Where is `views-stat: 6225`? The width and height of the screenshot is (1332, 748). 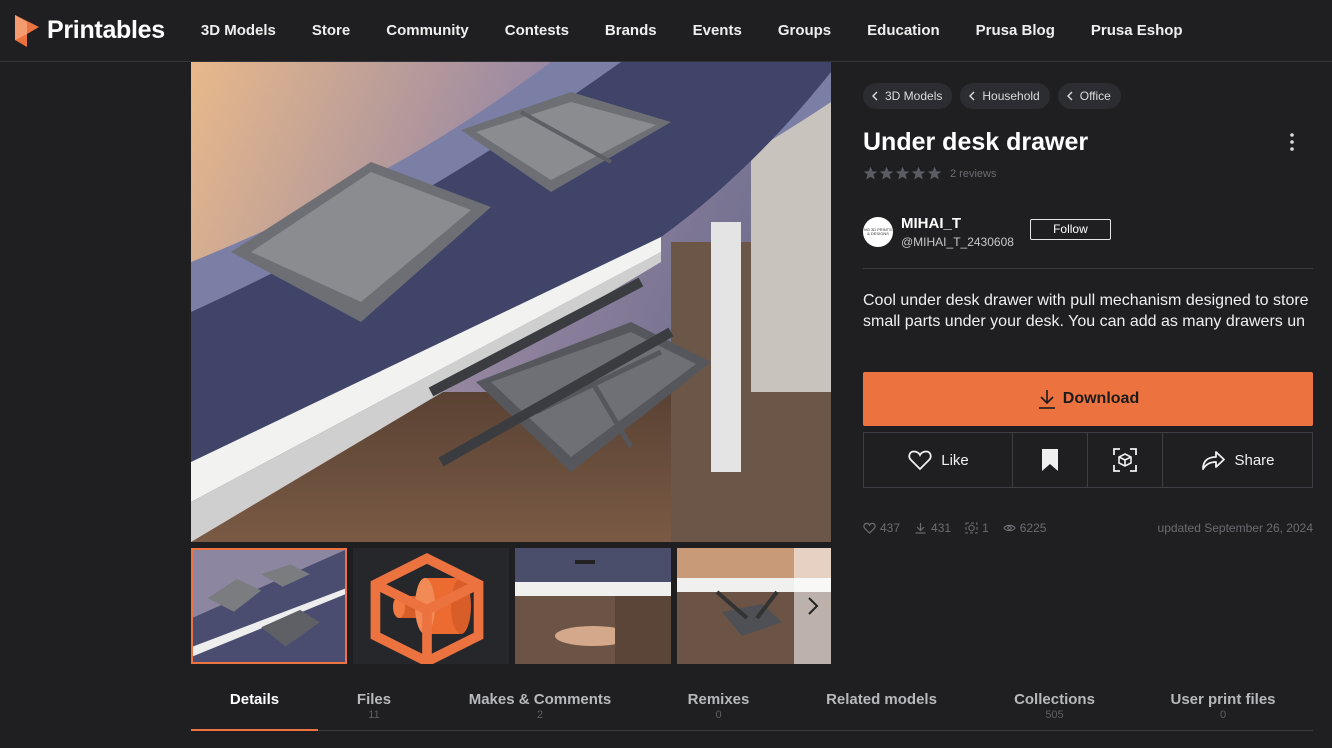
views-stat: 6225 is located at coordinates (1025, 528).